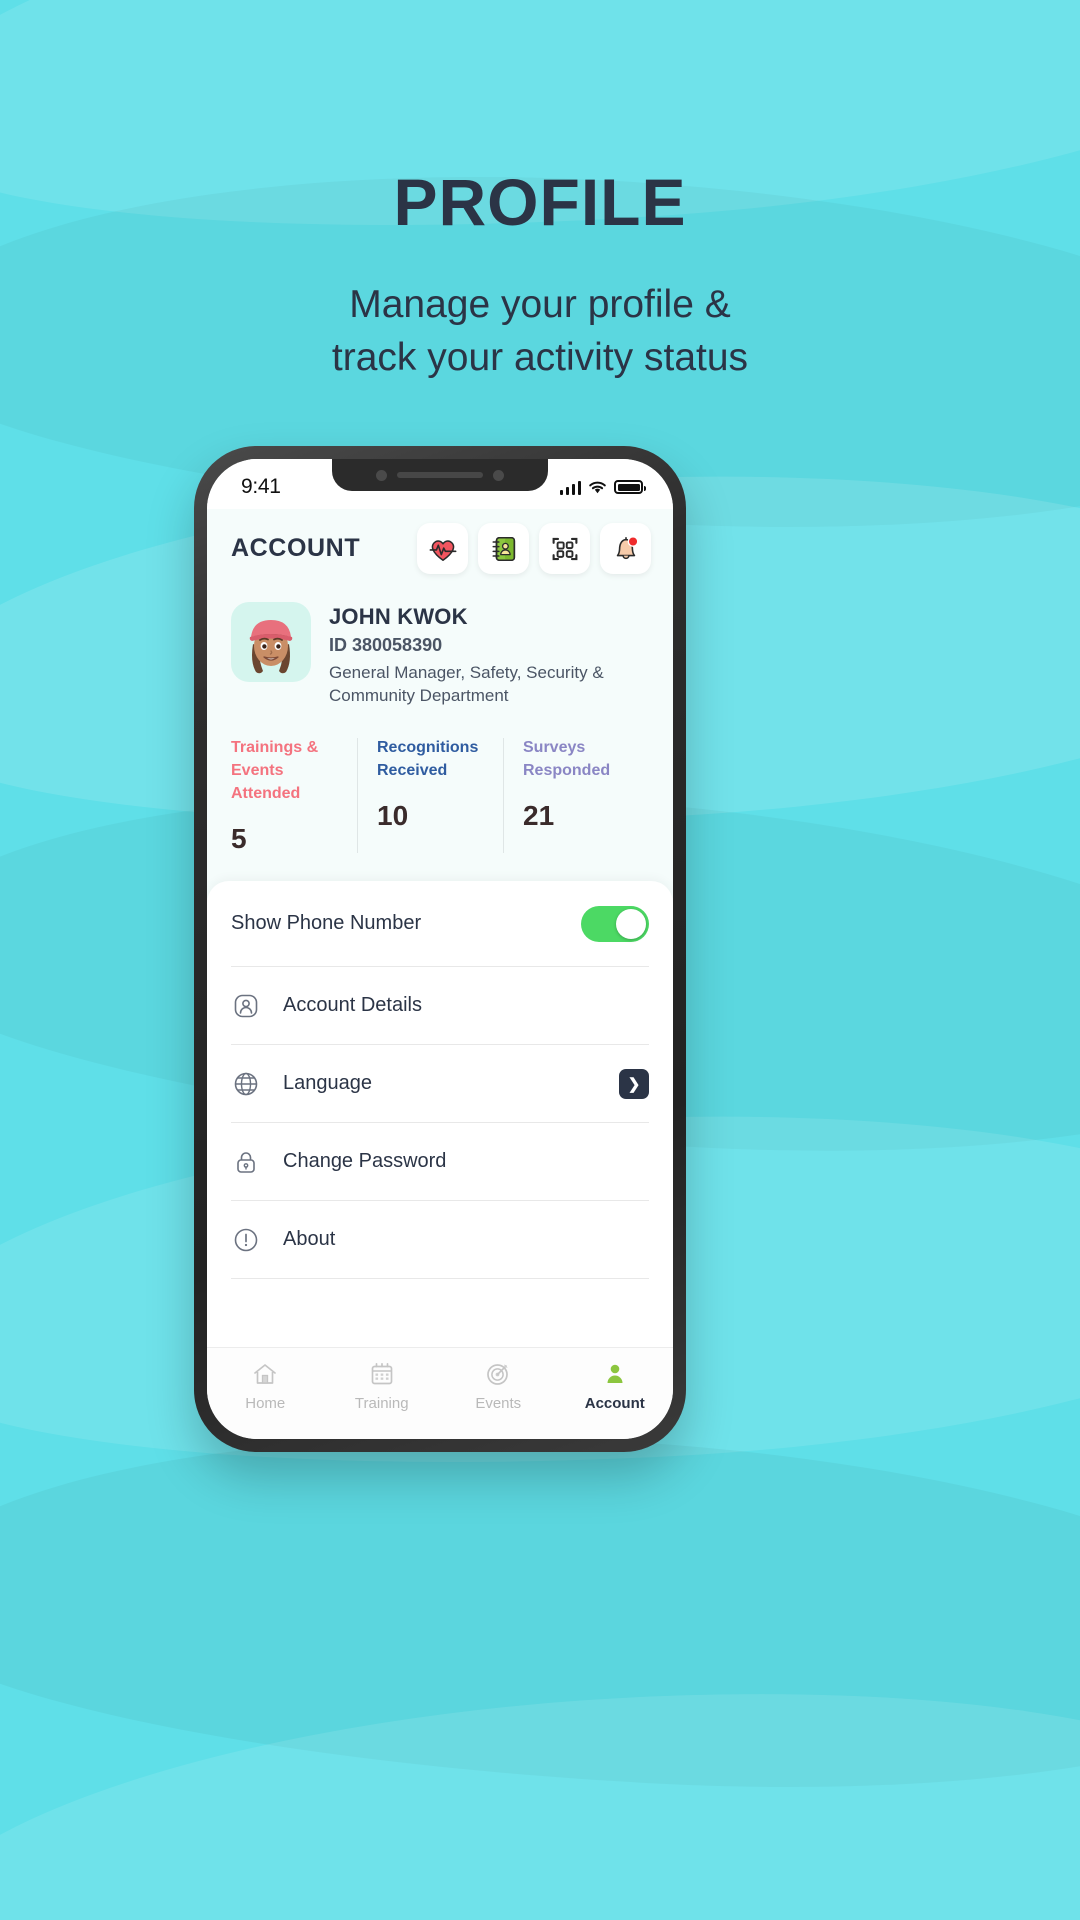 Image resolution: width=1080 pixels, height=1920 pixels. What do you see at coordinates (570, 487) in the screenshot?
I see `cellular-bars-icon` at bounding box center [570, 487].